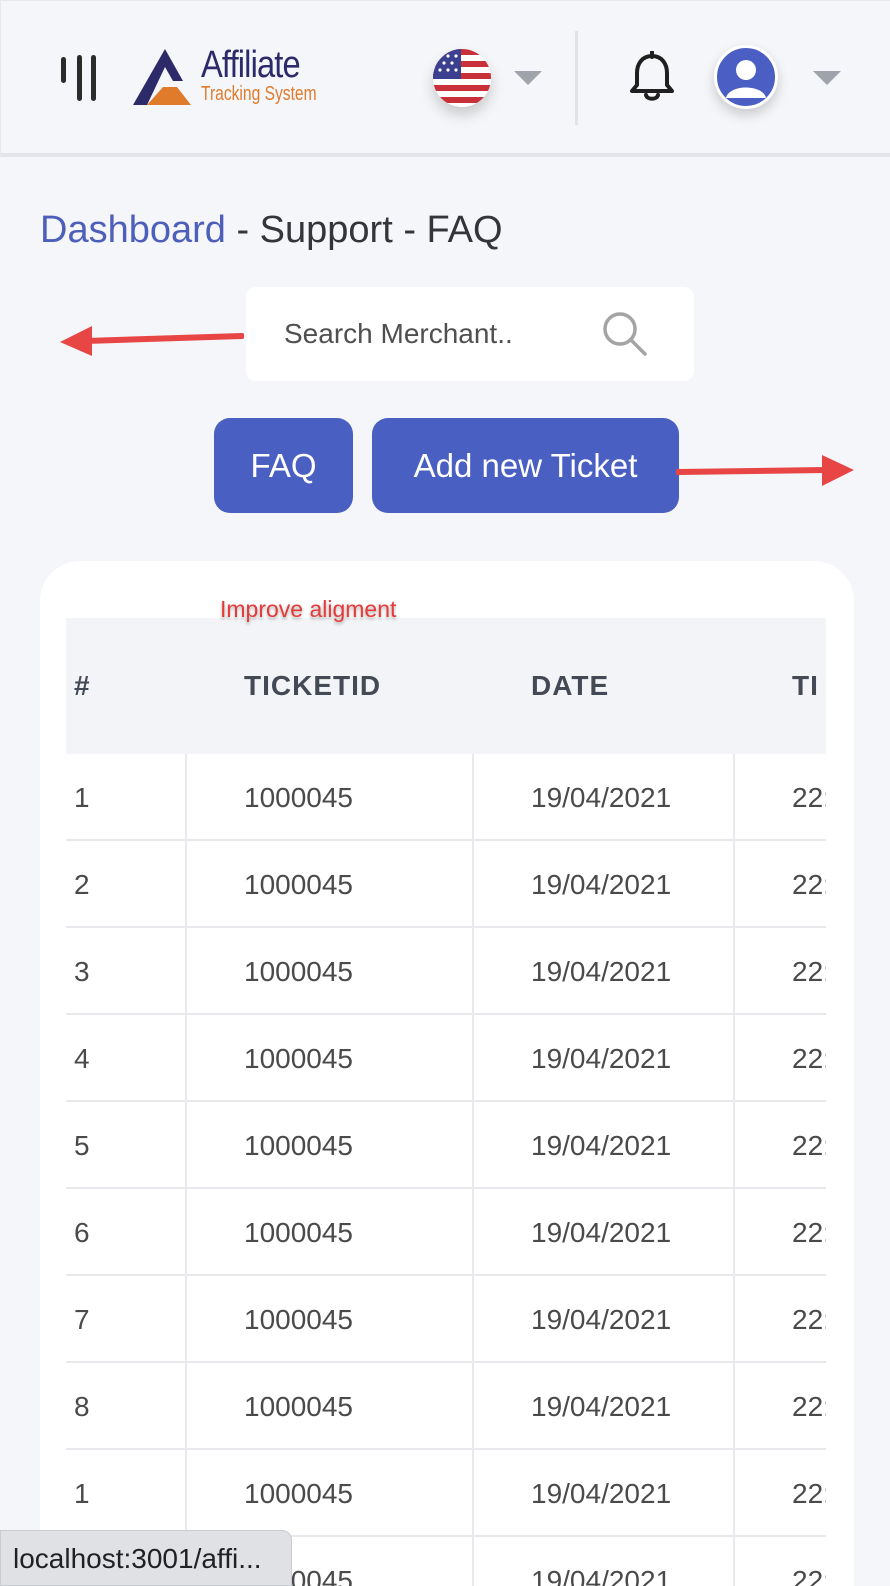 The height and width of the screenshot is (1586, 890). Describe the element at coordinates (528, 78) in the screenshot. I see `language-dropdown-chevron-icon` at that location.